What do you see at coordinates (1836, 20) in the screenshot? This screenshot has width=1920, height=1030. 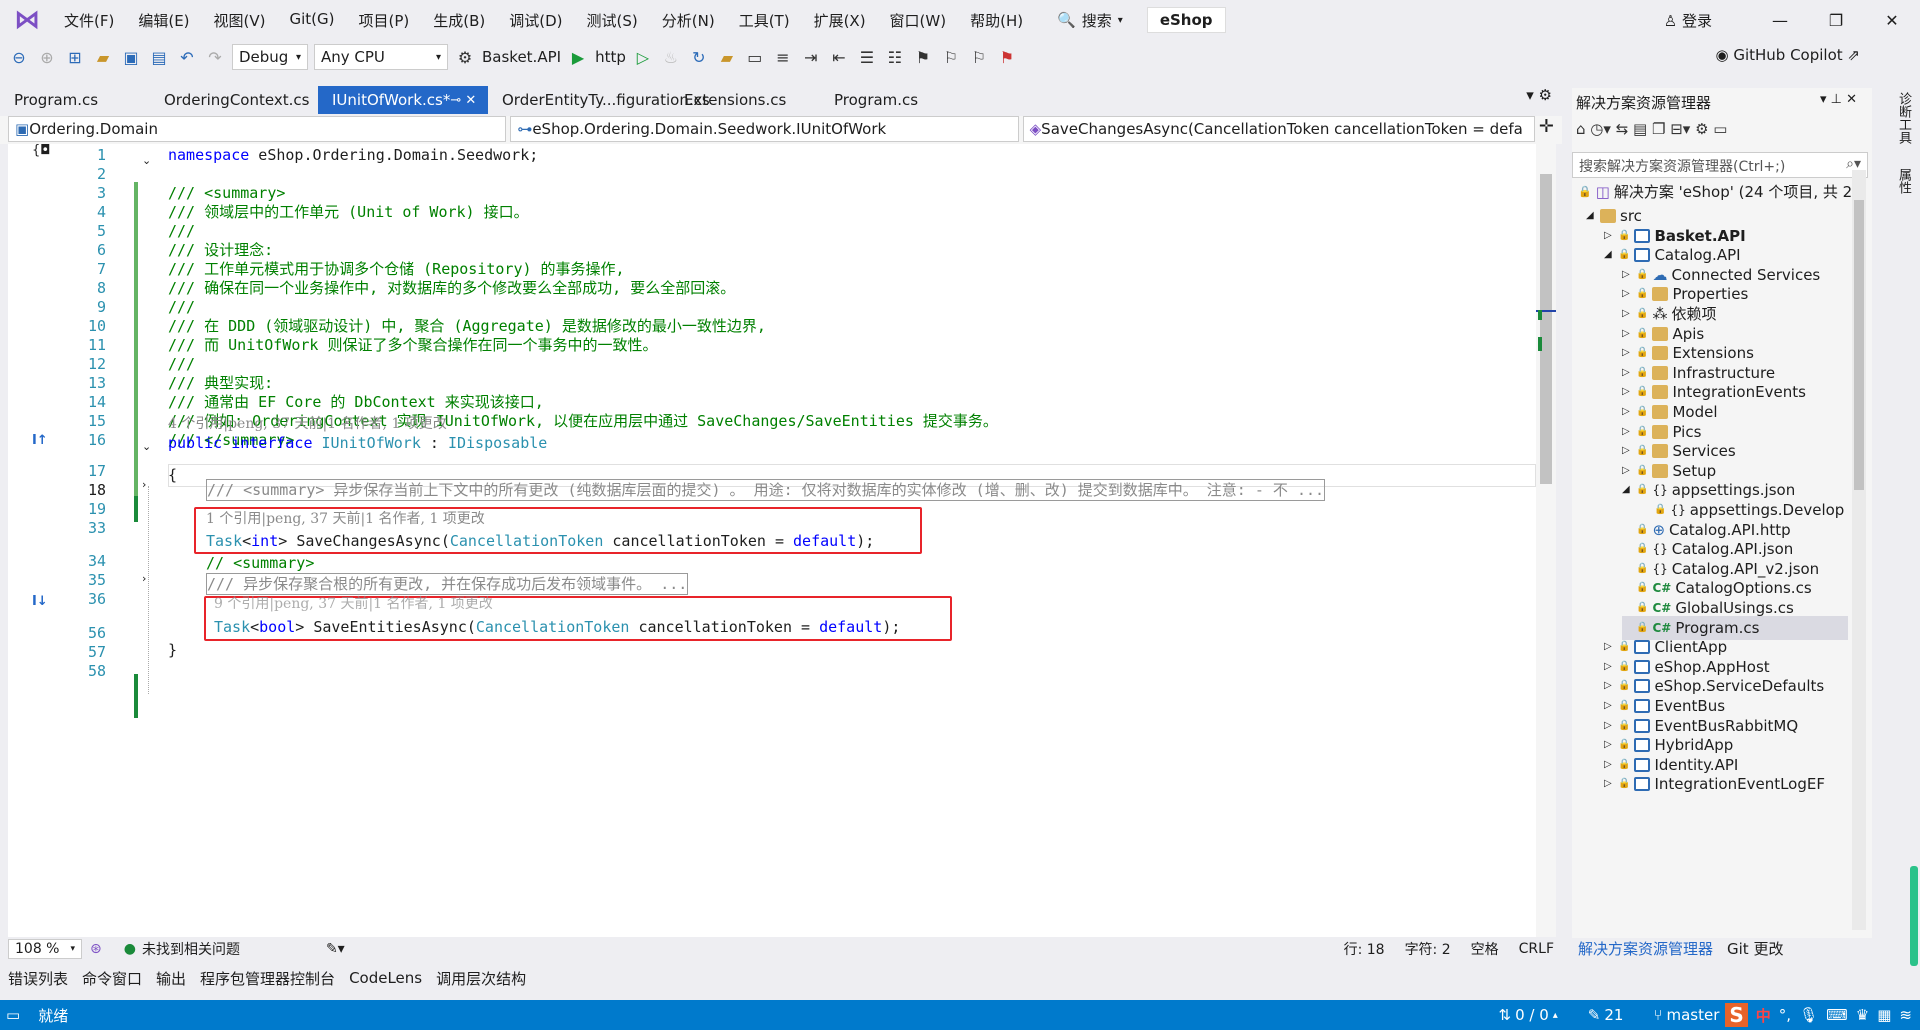 I see `restore-button: ❐` at bounding box center [1836, 20].